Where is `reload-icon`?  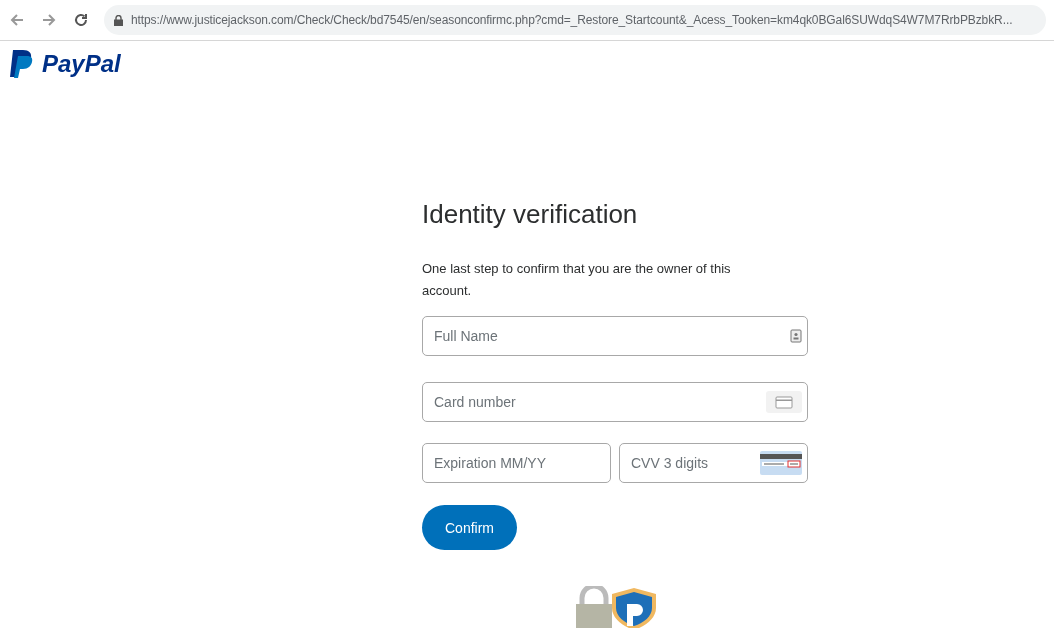
reload-icon is located at coordinates (81, 20).